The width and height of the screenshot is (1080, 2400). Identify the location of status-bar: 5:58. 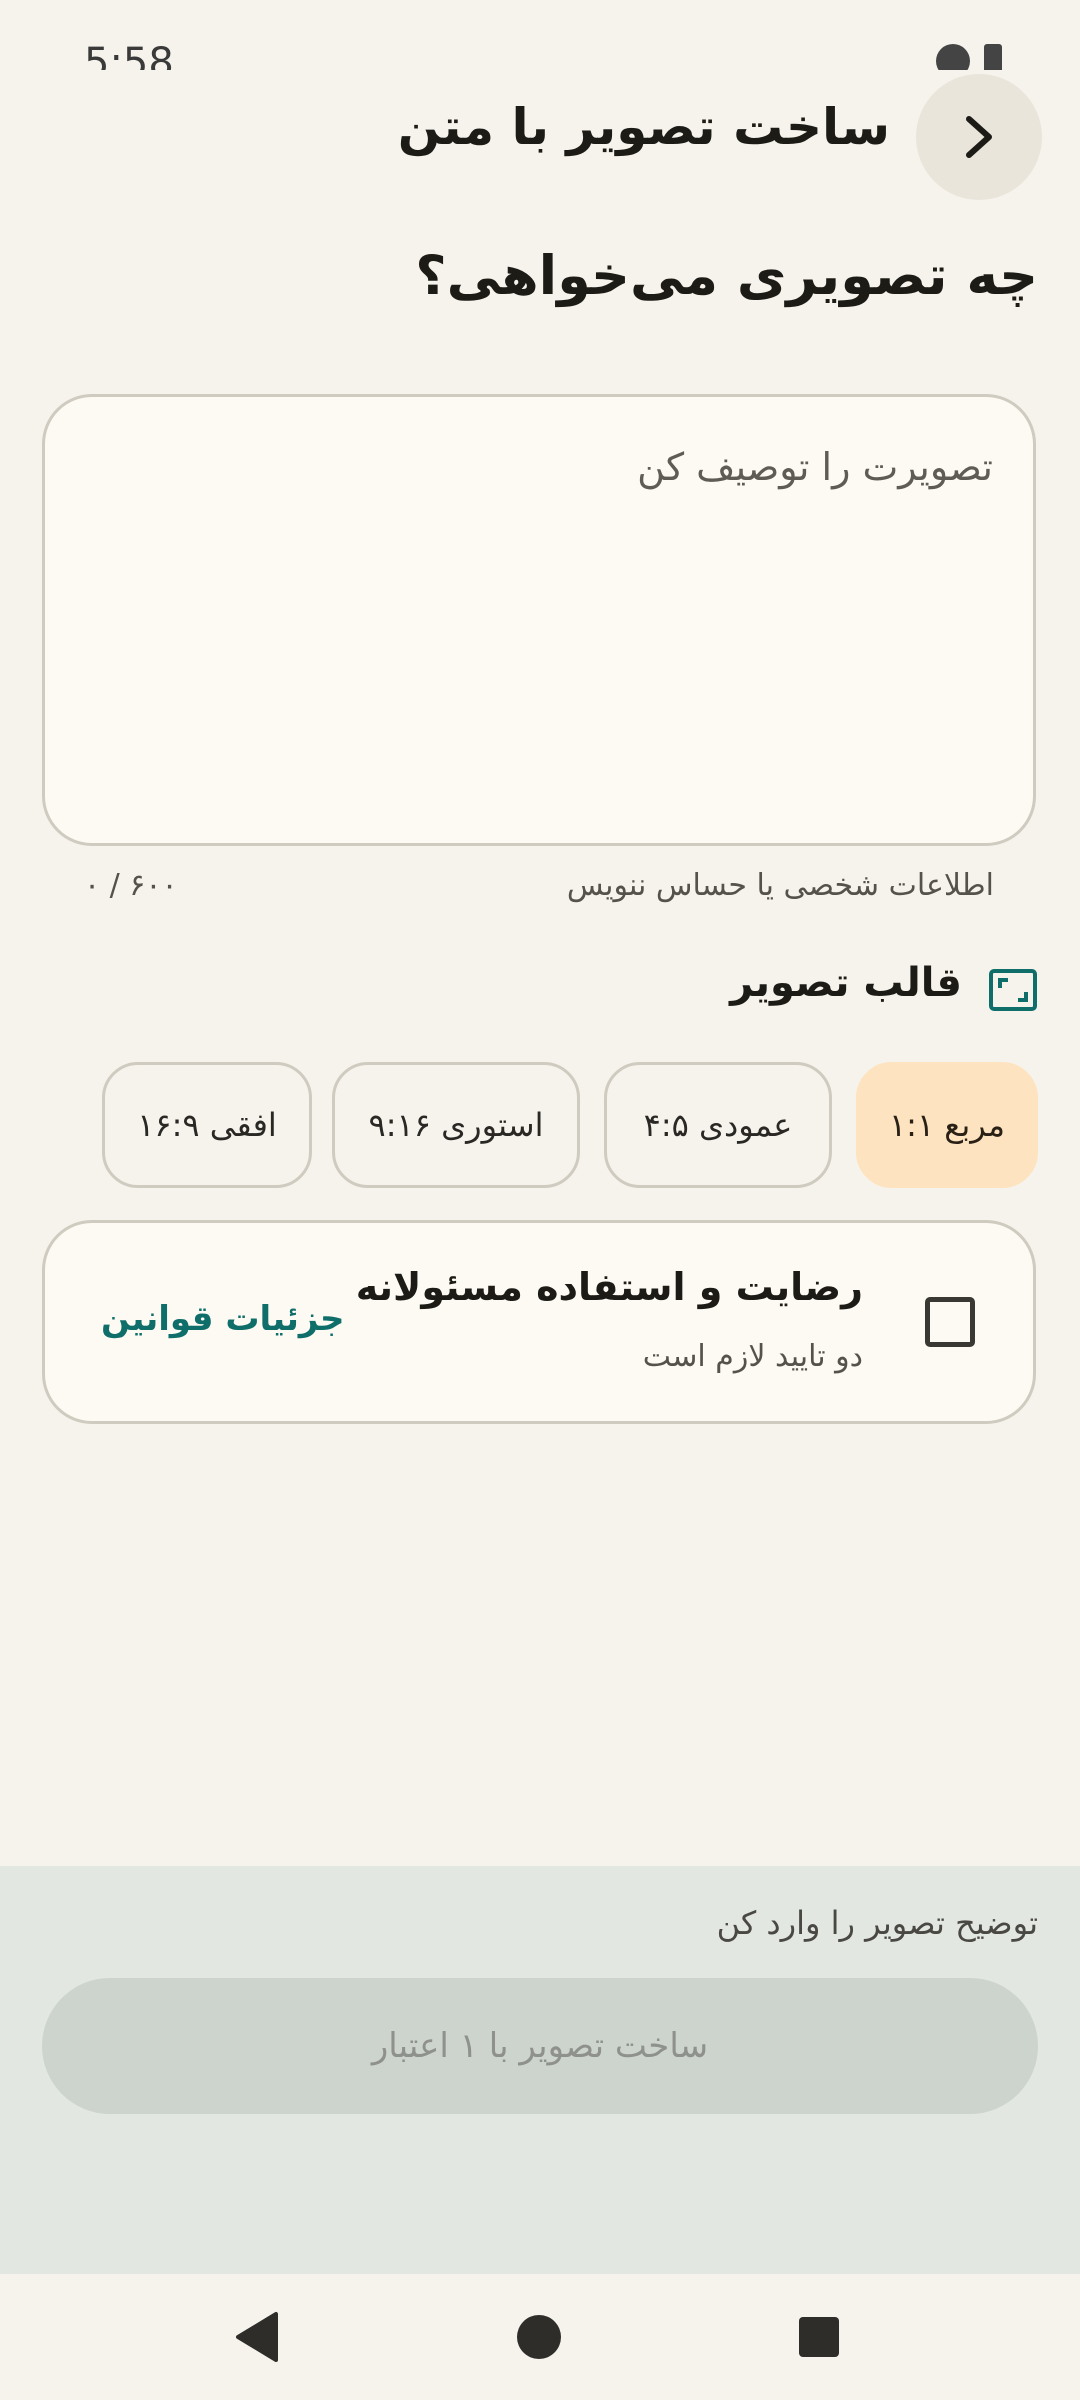
(540, 35).